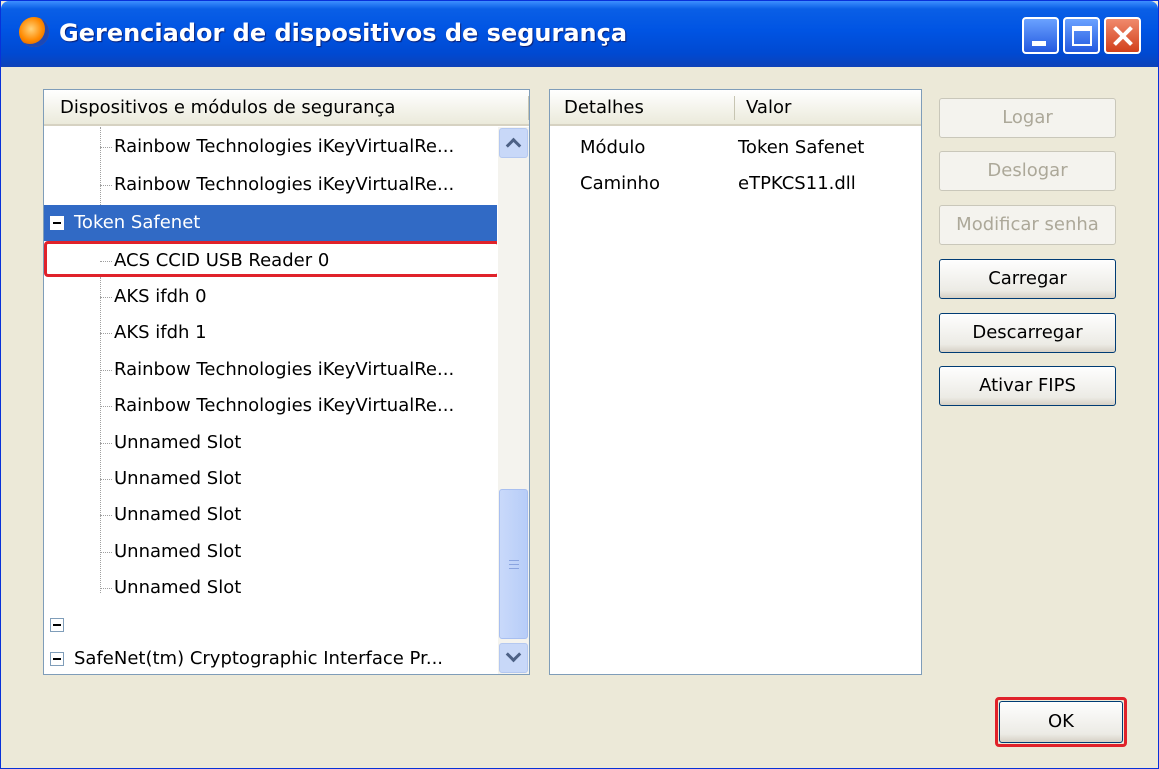 The image size is (1159, 769). Describe the element at coordinates (735, 148) in the screenshot. I see `table-row: Módulo Token Safenet` at that location.